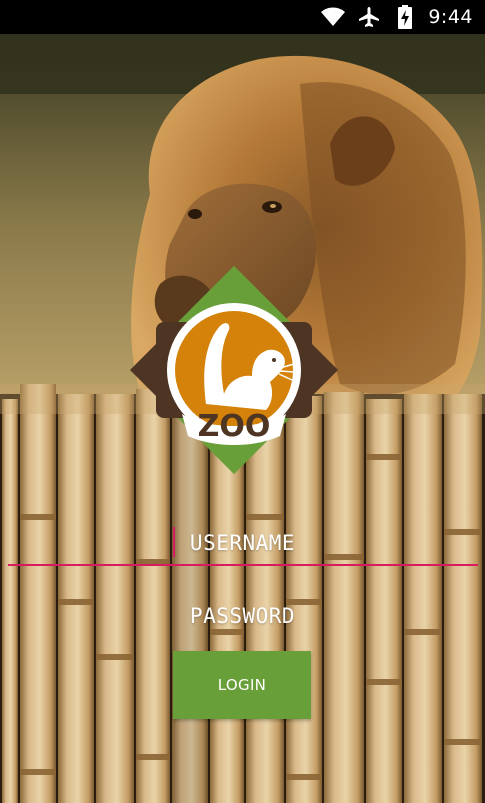 This screenshot has width=485, height=803. Describe the element at coordinates (242, 616) in the screenshot. I see `password-placeholder: PASSWORD` at that location.